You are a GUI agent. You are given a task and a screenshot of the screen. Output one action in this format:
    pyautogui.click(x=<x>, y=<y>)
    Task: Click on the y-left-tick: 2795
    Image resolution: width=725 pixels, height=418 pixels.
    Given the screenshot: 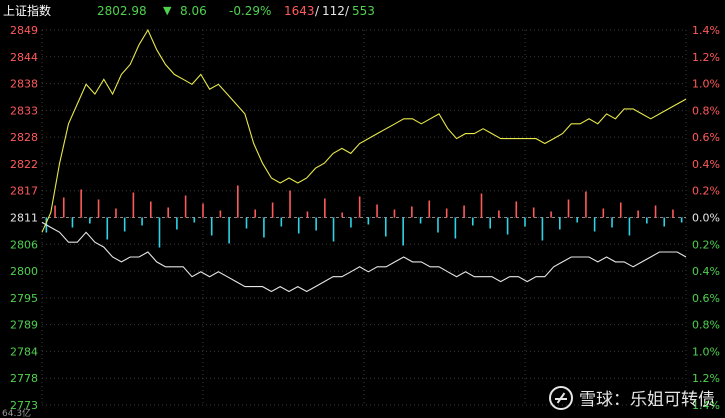 What is the action you would take?
    pyautogui.click(x=24, y=298)
    